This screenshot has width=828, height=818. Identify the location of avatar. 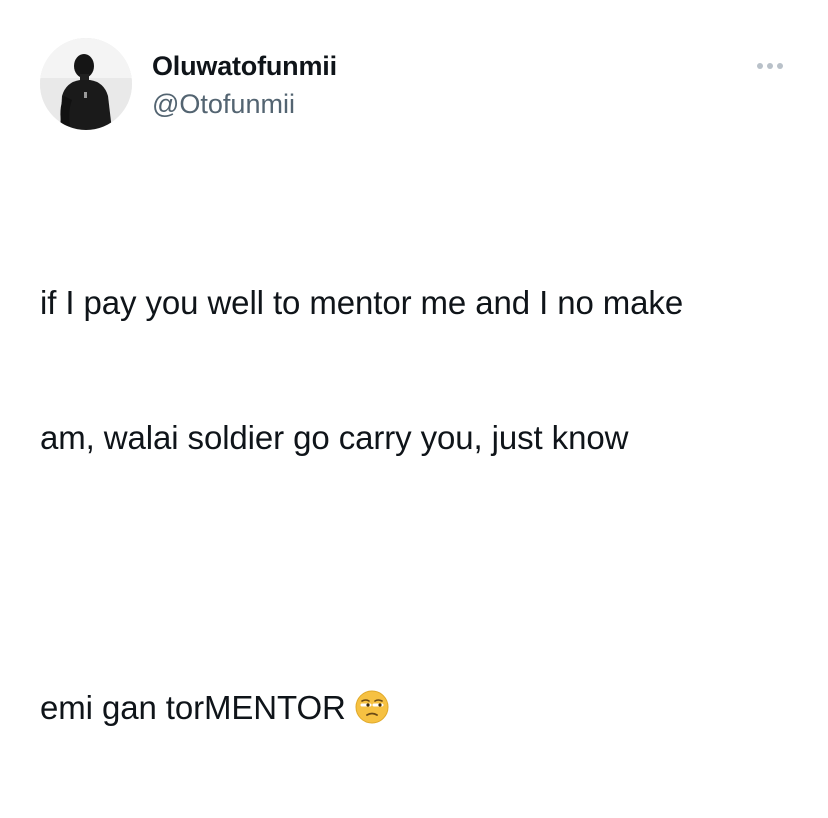
(86, 84).